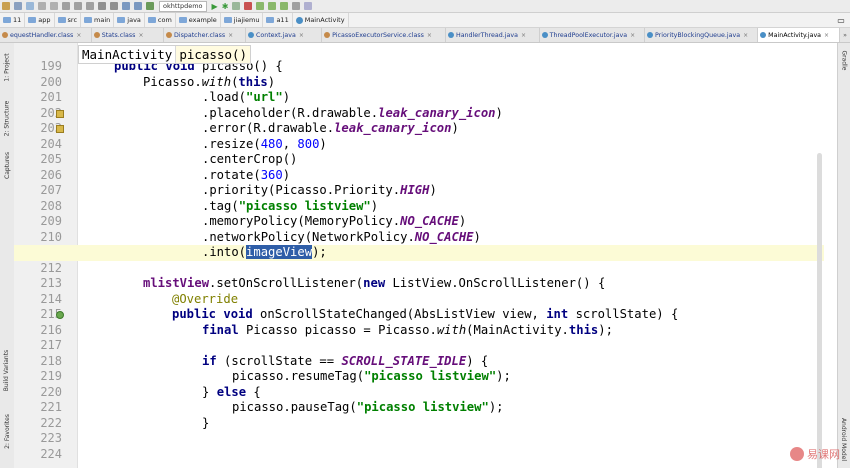 This screenshot has height=468, width=850. I want to click on editor-tab: equestHandler.class ×, so click(46, 35).